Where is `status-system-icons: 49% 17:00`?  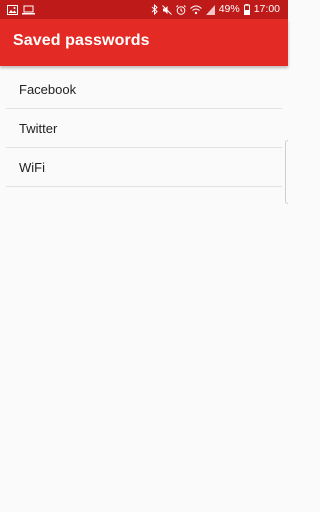
status-system-icons: 49% 17:00 is located at coordinates (215, 9).